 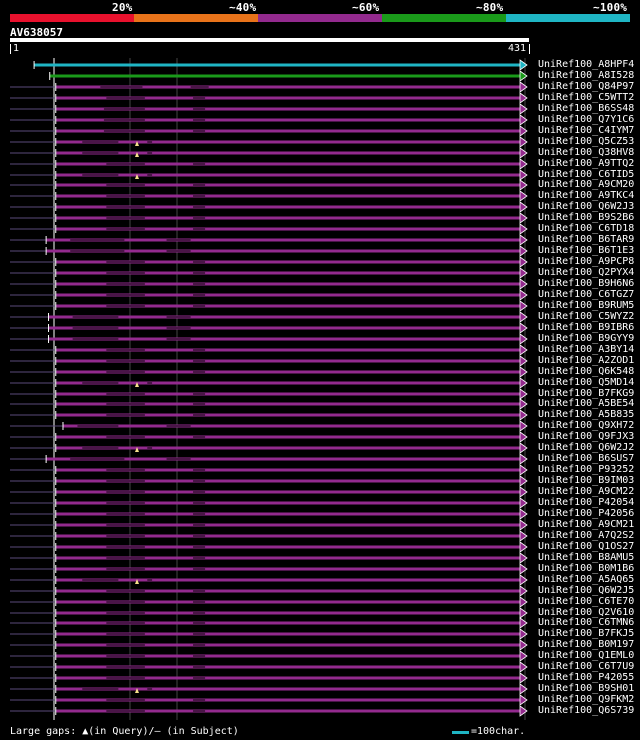 I want to click on hit-label: UniRef100_P42055, so click(x=586, y=677).